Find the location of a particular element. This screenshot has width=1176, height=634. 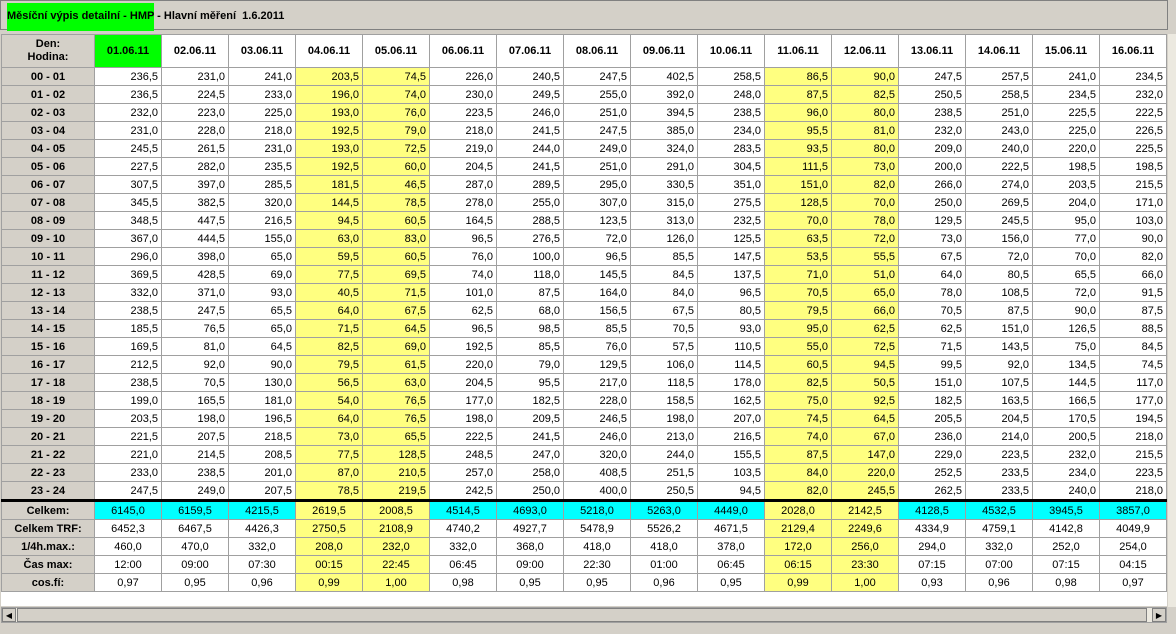

summary-value-cell: 368,0 is located at coordinates (530, 546).